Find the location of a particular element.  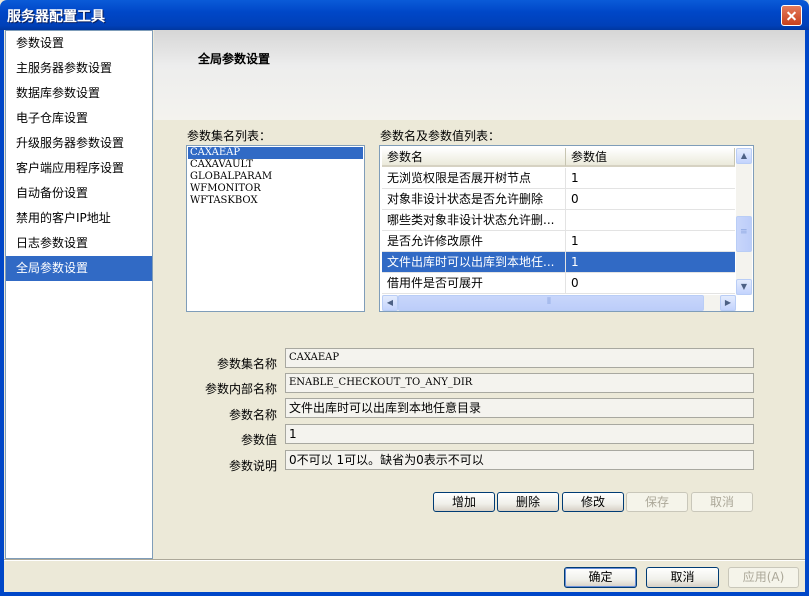

scroll-up-button: ▲ is located at coordinates (744, 156).